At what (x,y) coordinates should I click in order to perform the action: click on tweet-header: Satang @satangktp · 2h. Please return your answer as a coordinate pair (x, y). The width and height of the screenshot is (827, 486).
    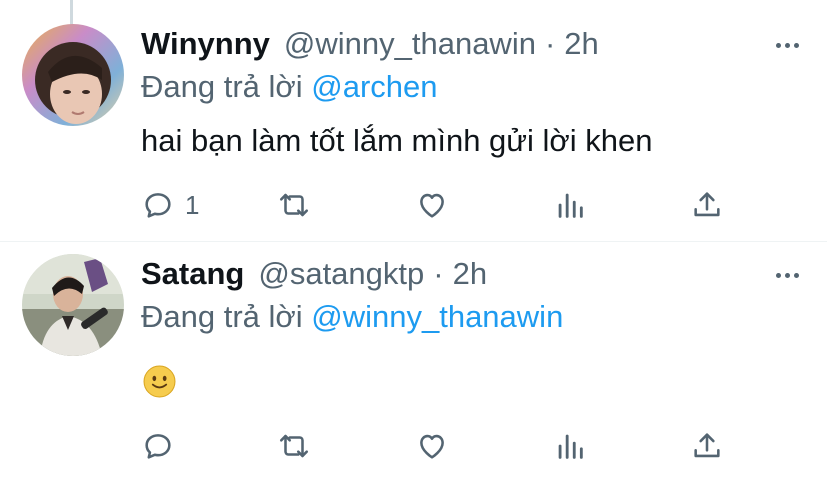
    Looking at the image, I should click on (314, 276).